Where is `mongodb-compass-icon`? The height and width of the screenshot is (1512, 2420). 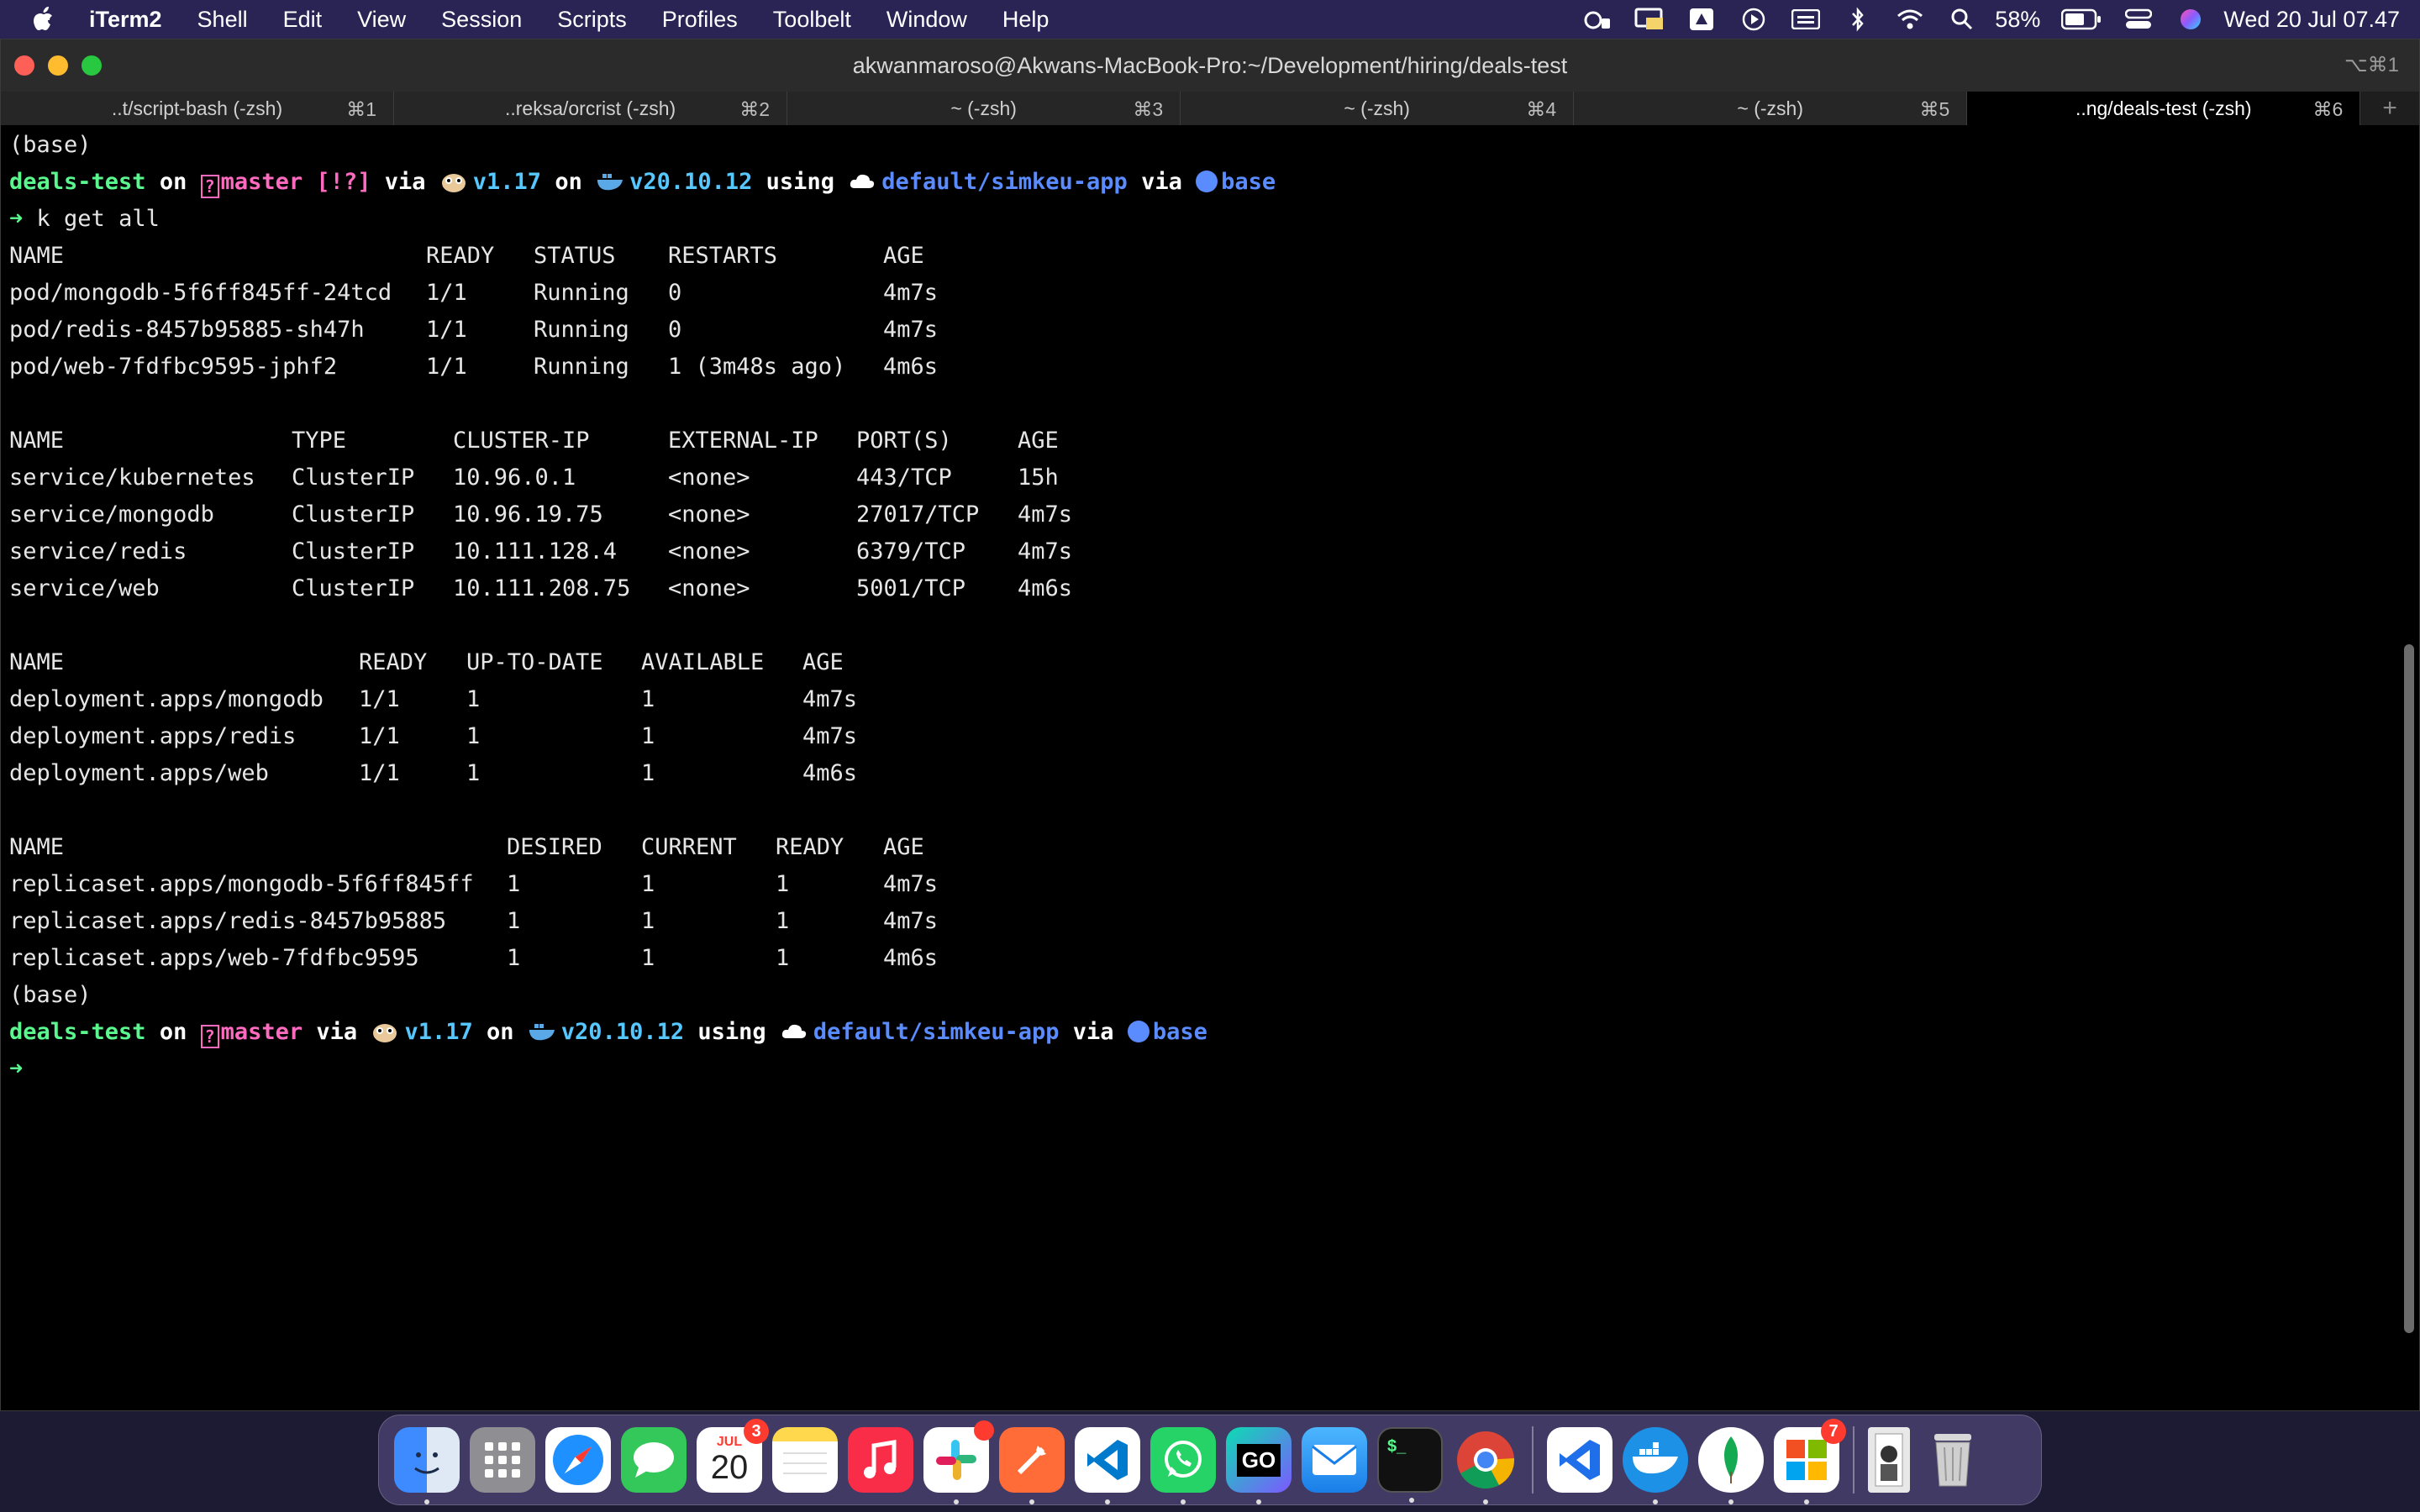
mongodb-compass-icon is located at coordinates (1731, 1465).